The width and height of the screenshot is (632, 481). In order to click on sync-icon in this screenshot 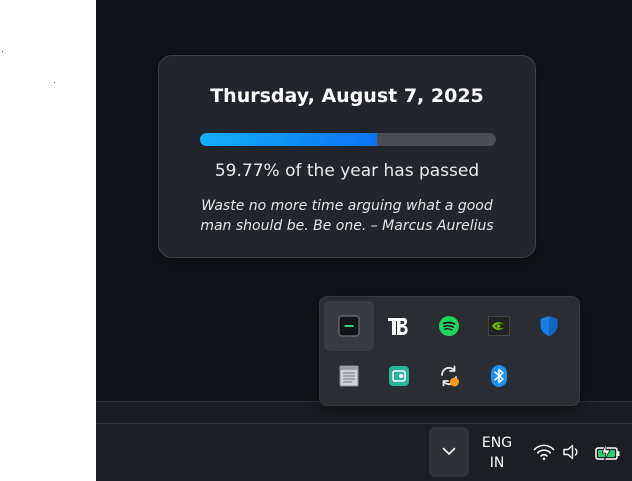, I will do `click(449, 376)`.